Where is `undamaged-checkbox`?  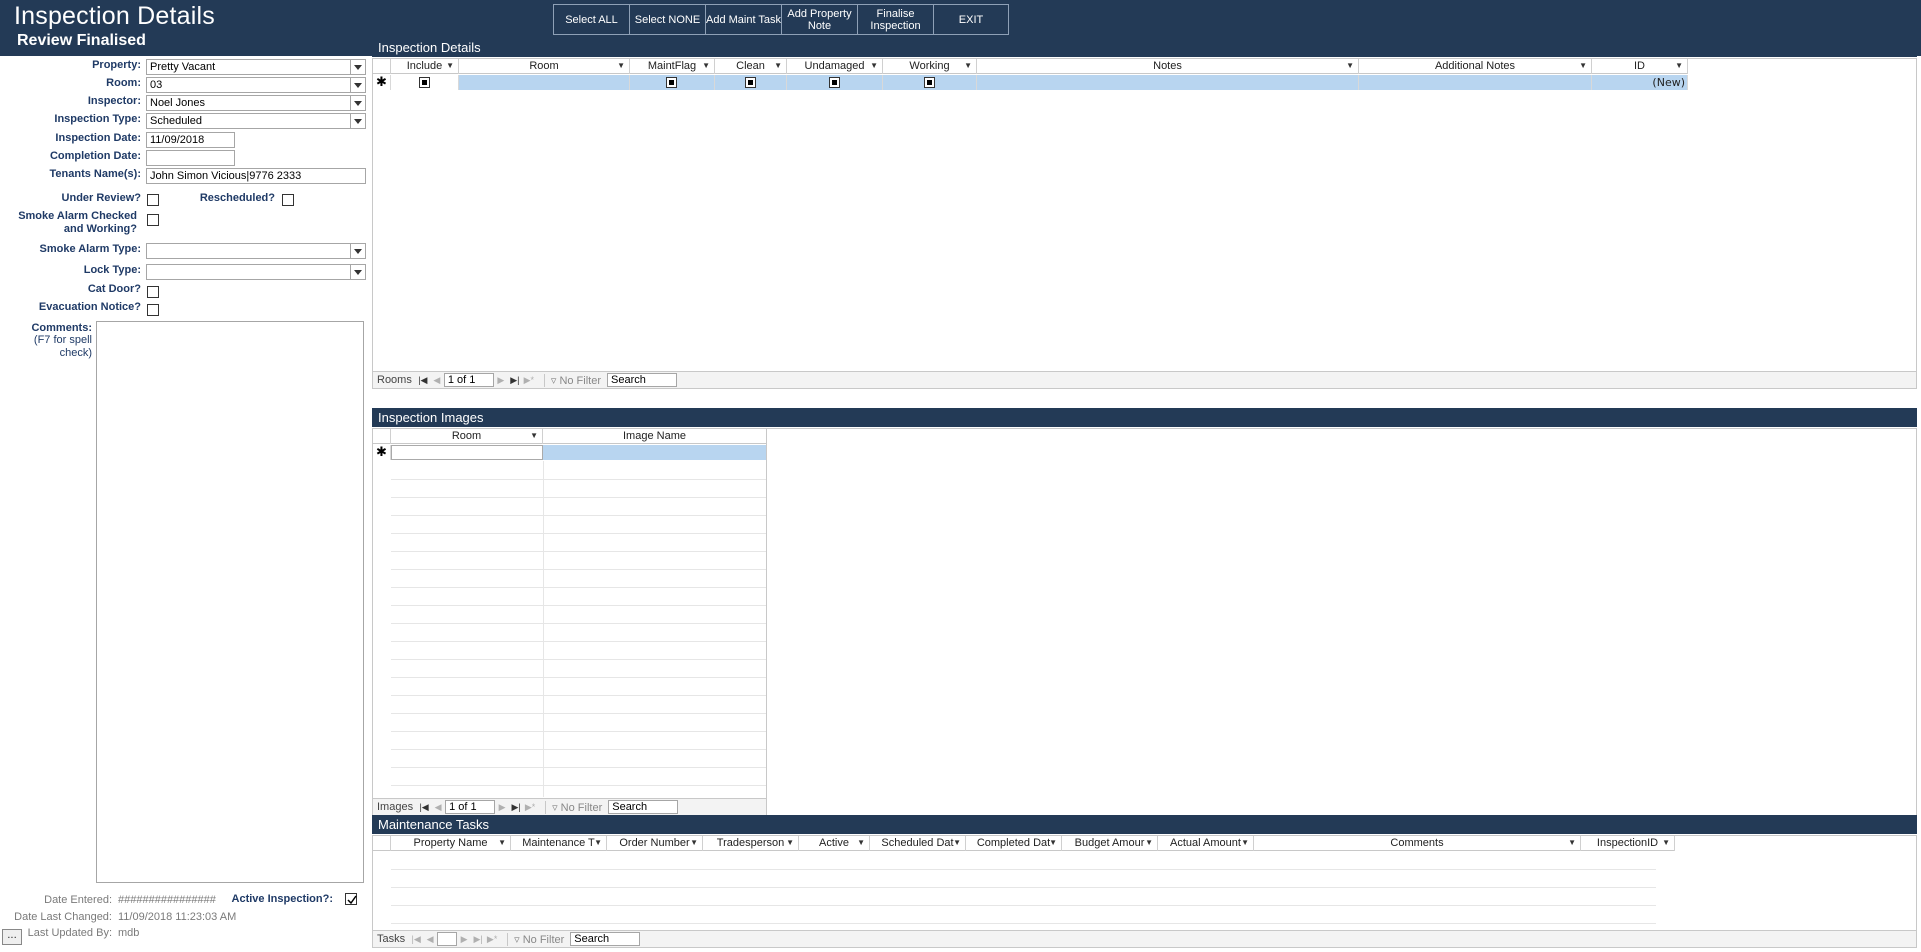
undamaged-checkbox is located at coordinates (834, 82).